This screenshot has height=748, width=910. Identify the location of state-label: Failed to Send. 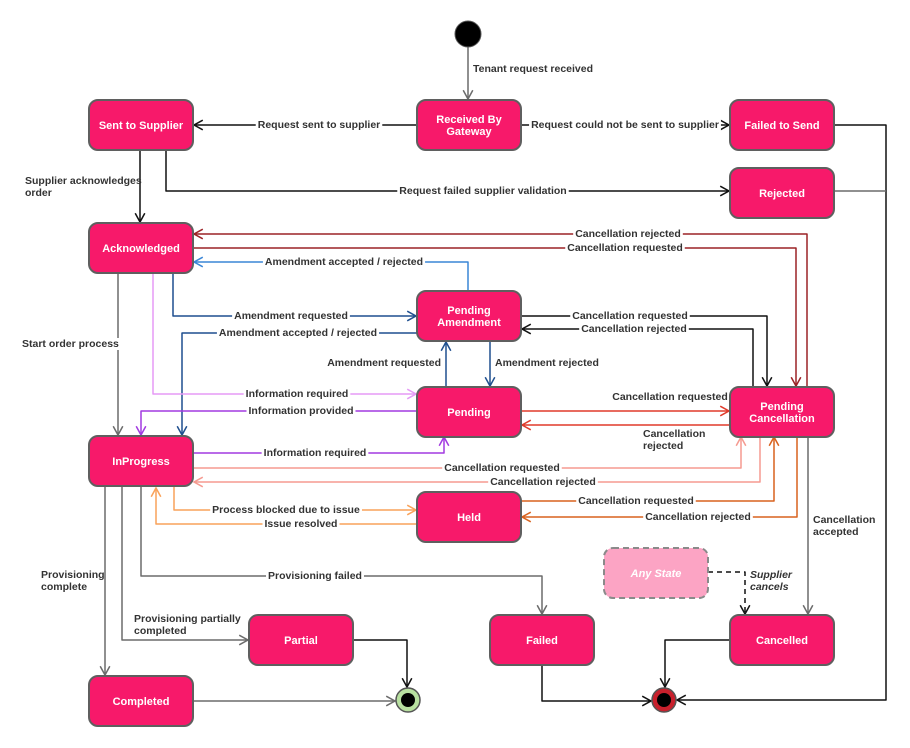
(781, 126).